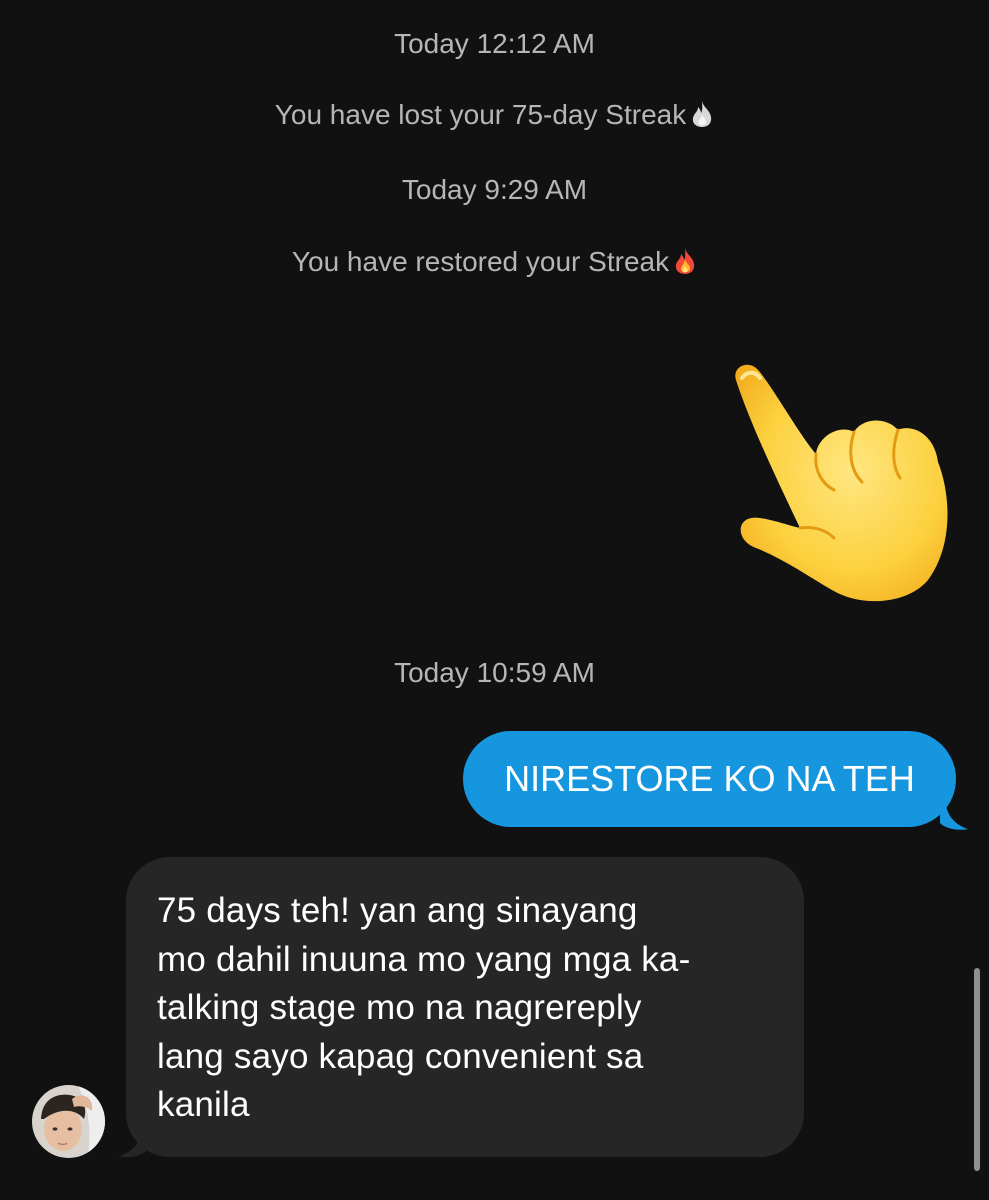  What do you see at coordinates (424, 959) in the screenshot?
I see `message-line: mo dahil inuuna mo yang mga ka-` at bounding box center [424, 959].